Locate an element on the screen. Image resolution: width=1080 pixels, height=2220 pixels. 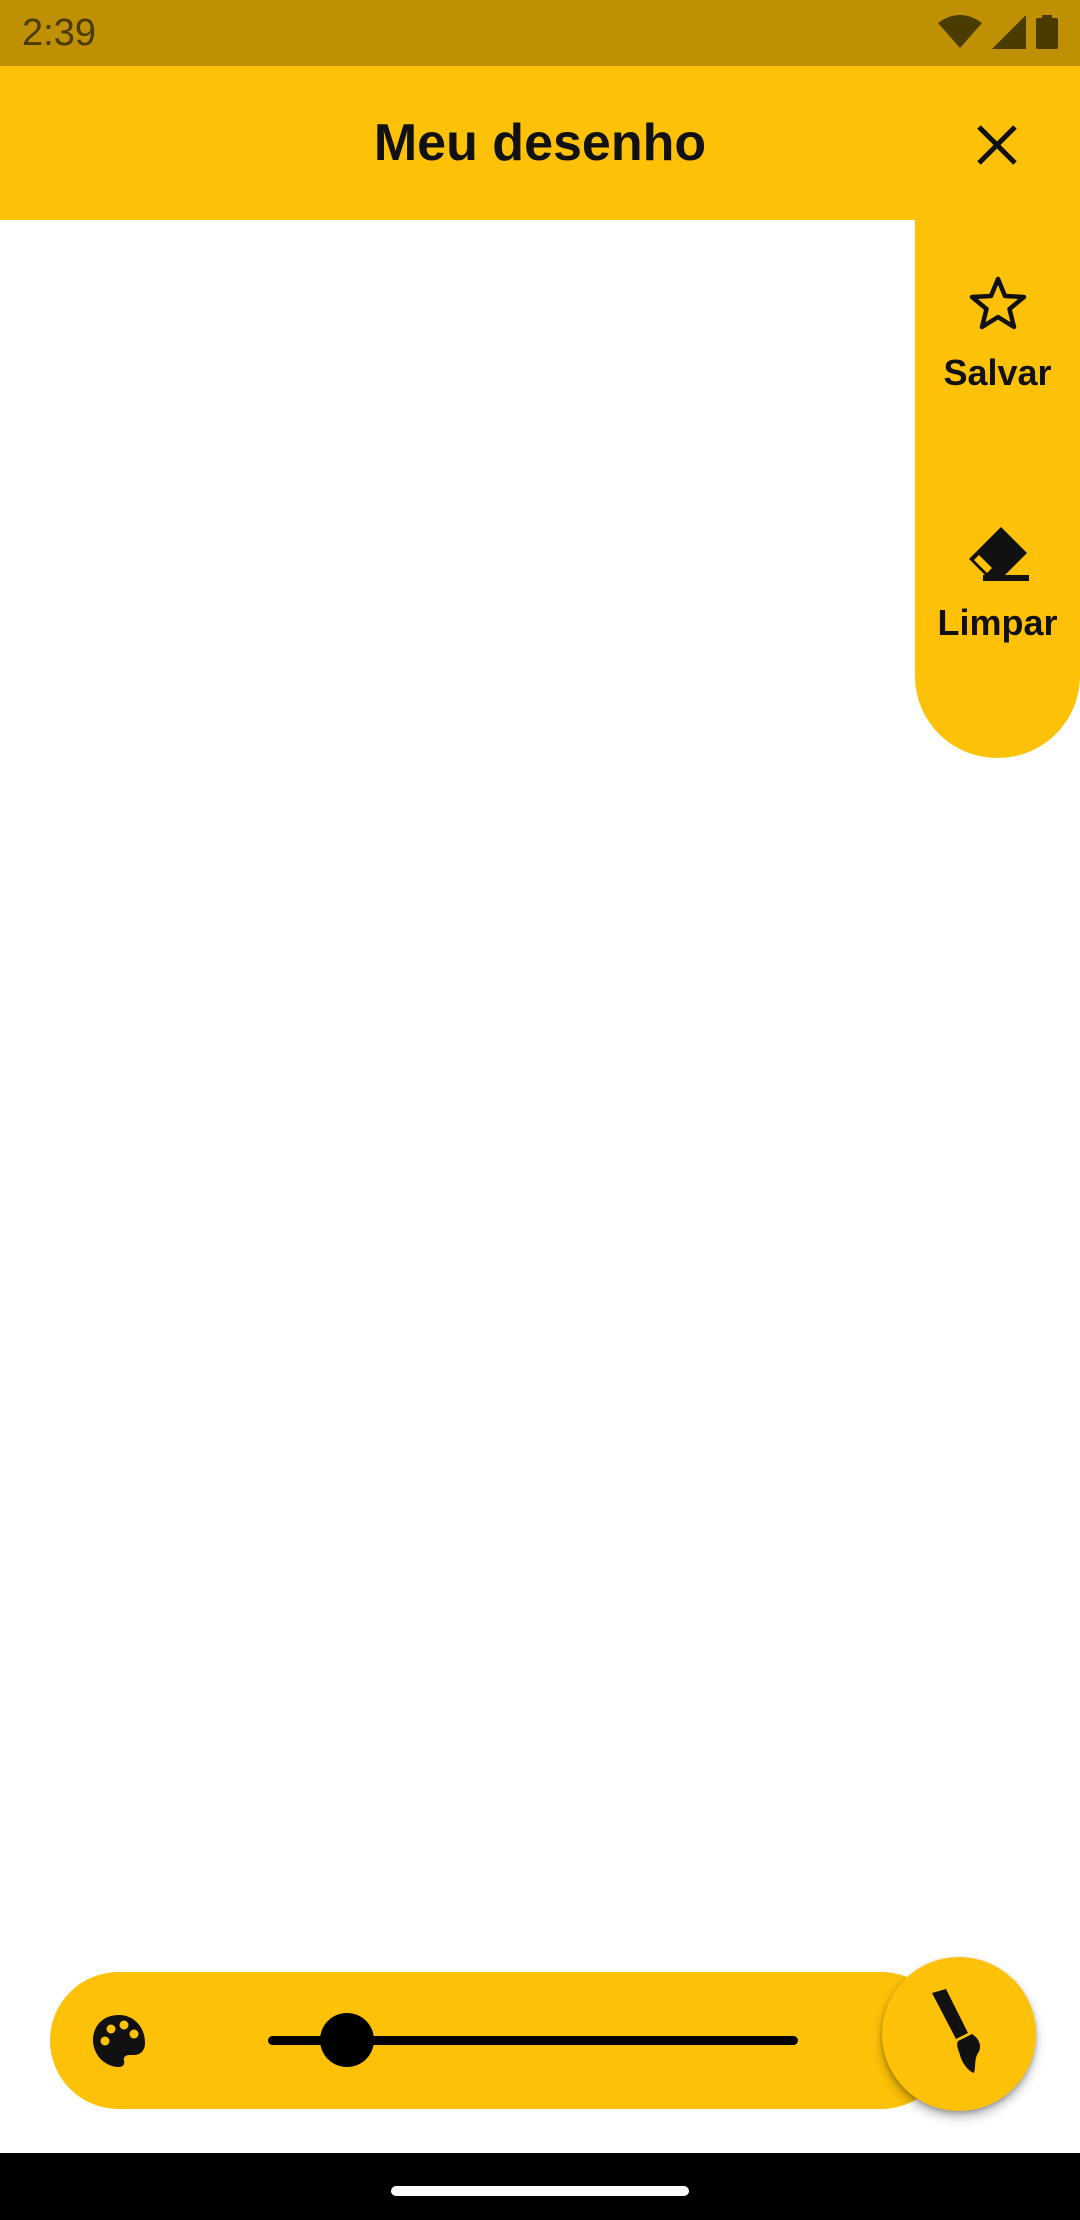
brush-size-slider is located at coordinates (533, 2040).